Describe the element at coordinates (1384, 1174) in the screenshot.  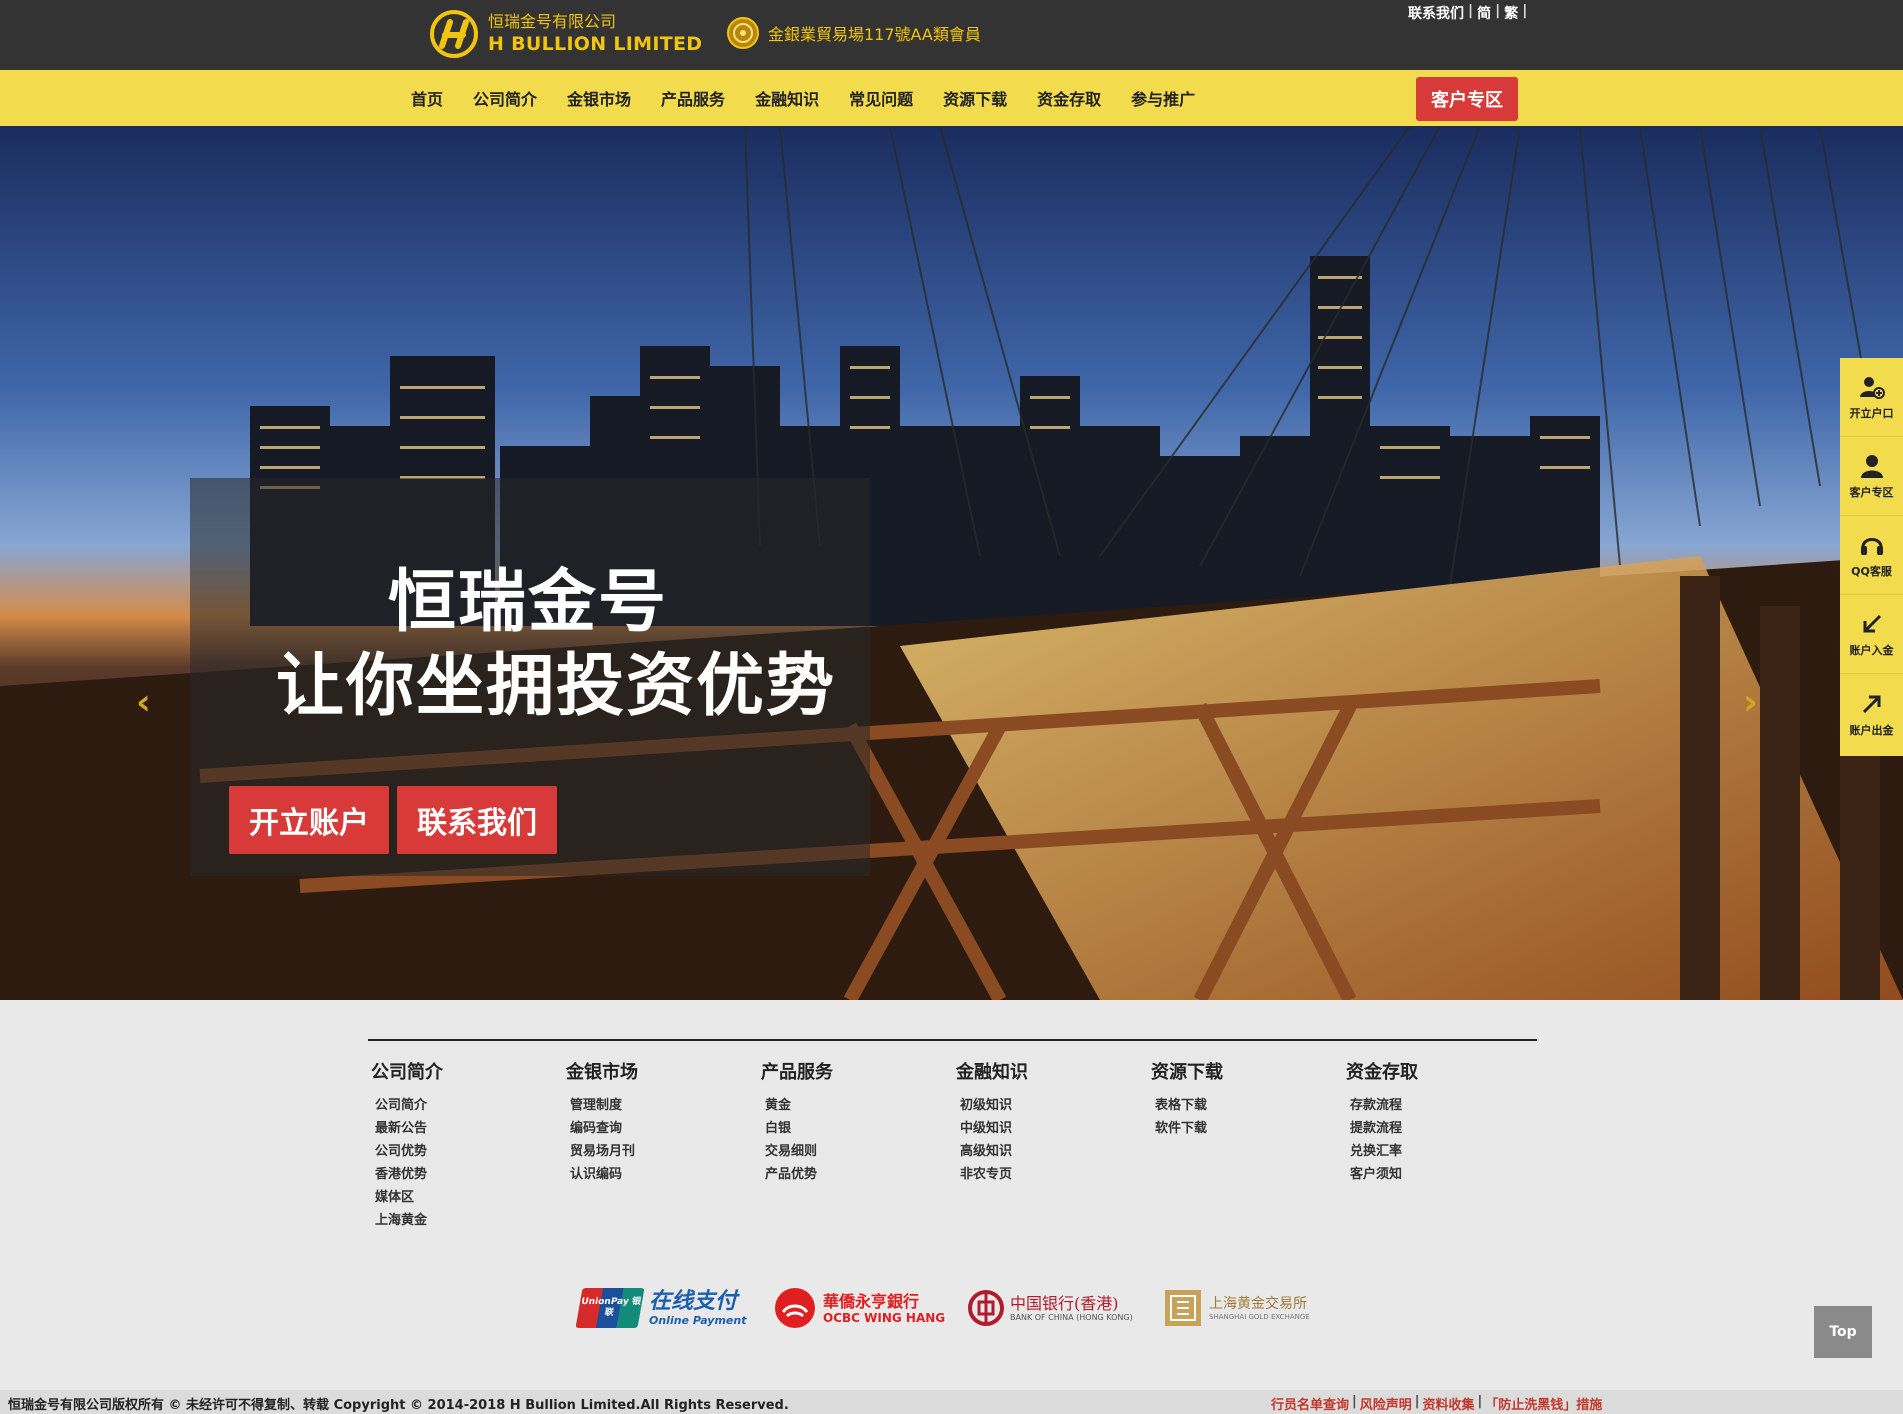
I see `footer-link: 客户须知` at that location.